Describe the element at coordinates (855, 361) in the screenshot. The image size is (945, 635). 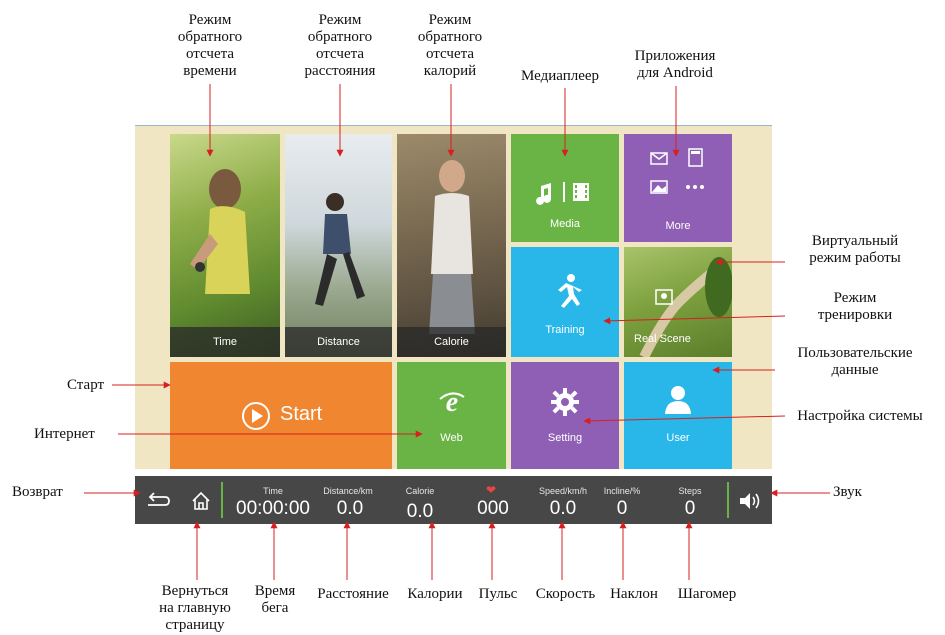
I see `annotation-user-data: Пользовательские данные` at that location.